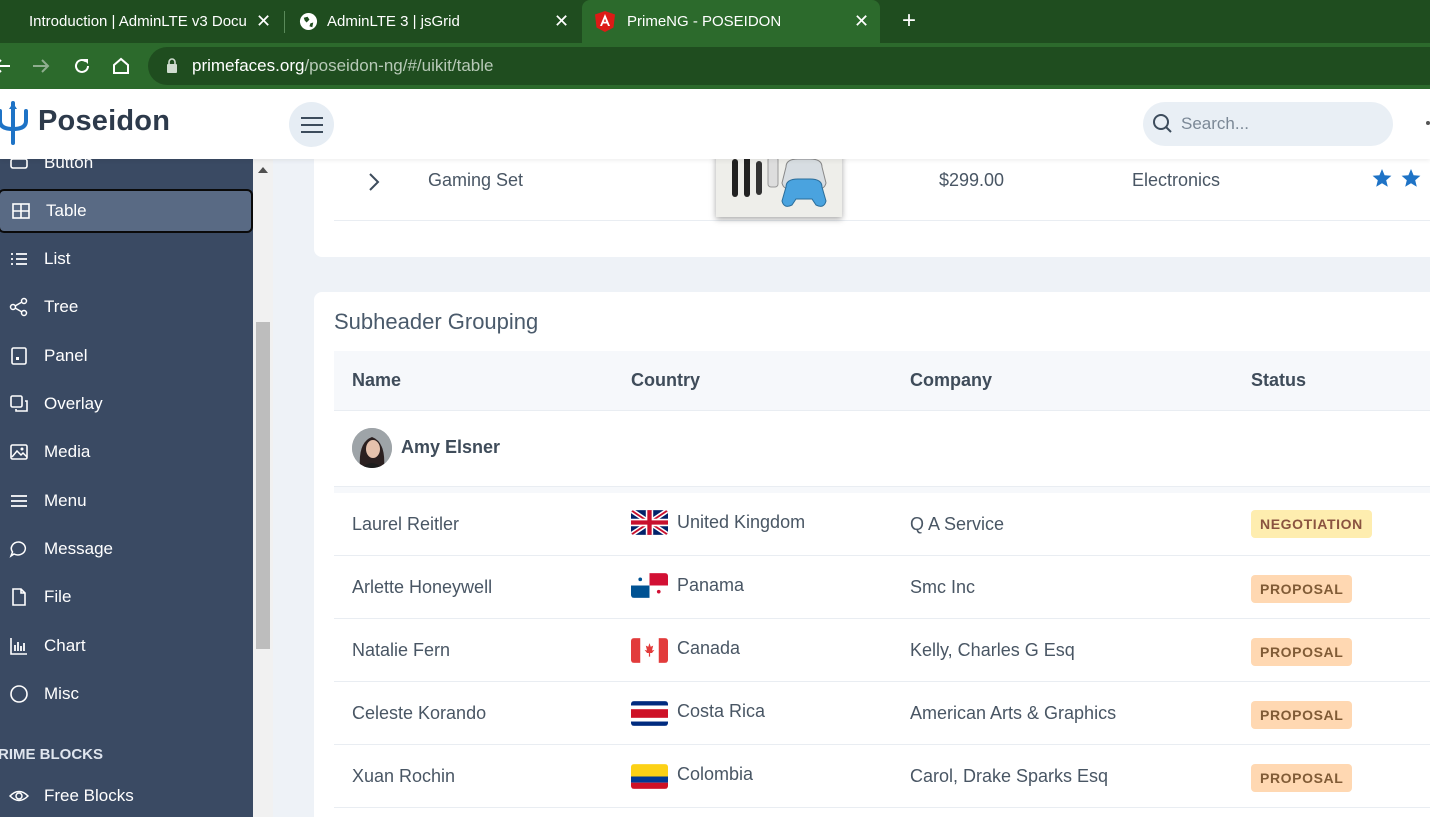 This screenshot has height=817, width=1430. What do you see at coordinates (1009, 776) in the screenshot?
I see `cell-company: Carol, Drake Sparks Esq` at bounding box center [1009, 776].